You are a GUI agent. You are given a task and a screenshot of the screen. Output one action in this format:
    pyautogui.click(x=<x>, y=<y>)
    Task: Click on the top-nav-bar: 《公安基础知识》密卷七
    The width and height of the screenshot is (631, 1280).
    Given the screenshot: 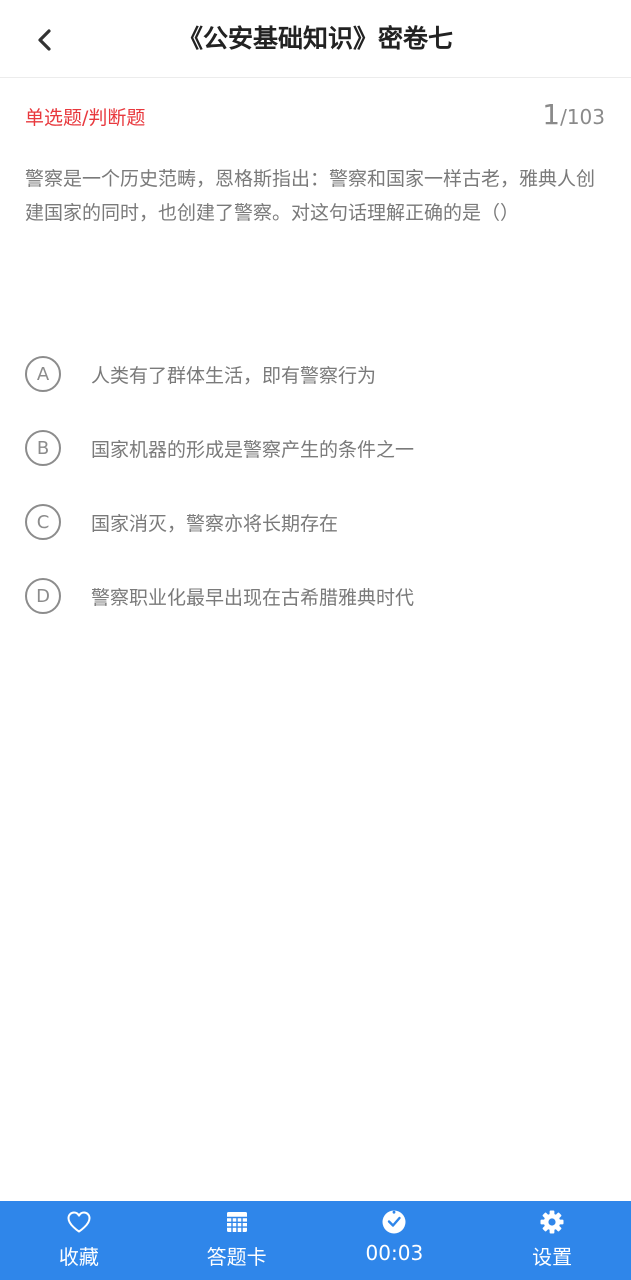 What is the action you would take?
    pyautogui.click(x=315, y=39)
    